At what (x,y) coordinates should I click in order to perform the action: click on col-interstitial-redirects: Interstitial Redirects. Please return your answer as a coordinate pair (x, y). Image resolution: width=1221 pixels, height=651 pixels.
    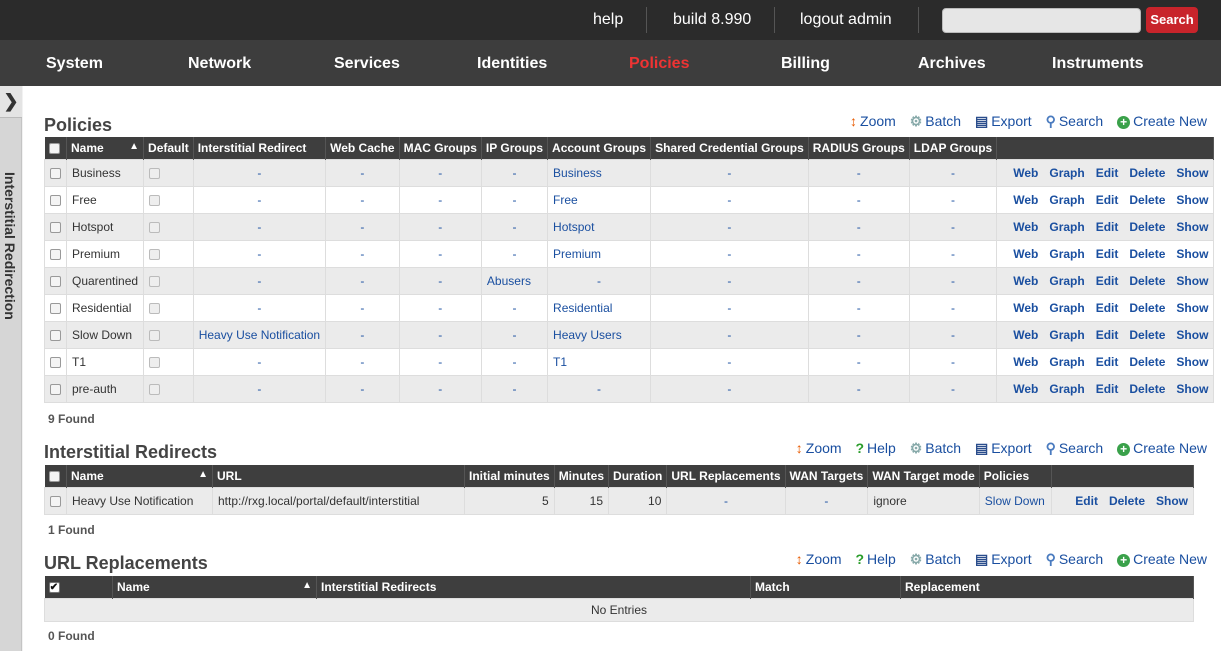
    Looking at the image, I should click on (533, 587).